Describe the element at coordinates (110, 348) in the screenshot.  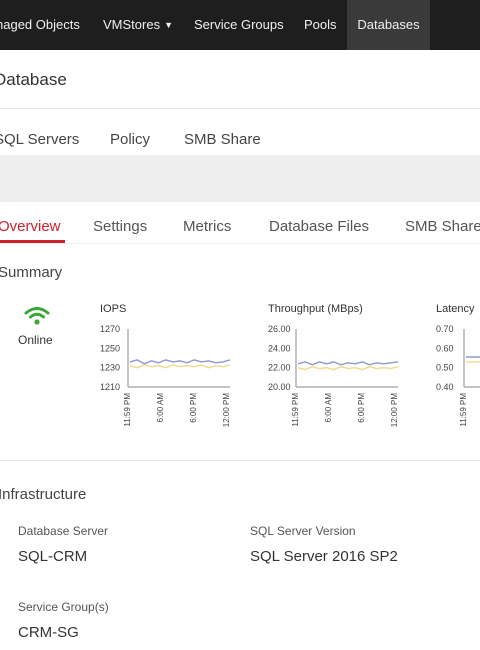
I see `y-tick-label: 1250` at that location.